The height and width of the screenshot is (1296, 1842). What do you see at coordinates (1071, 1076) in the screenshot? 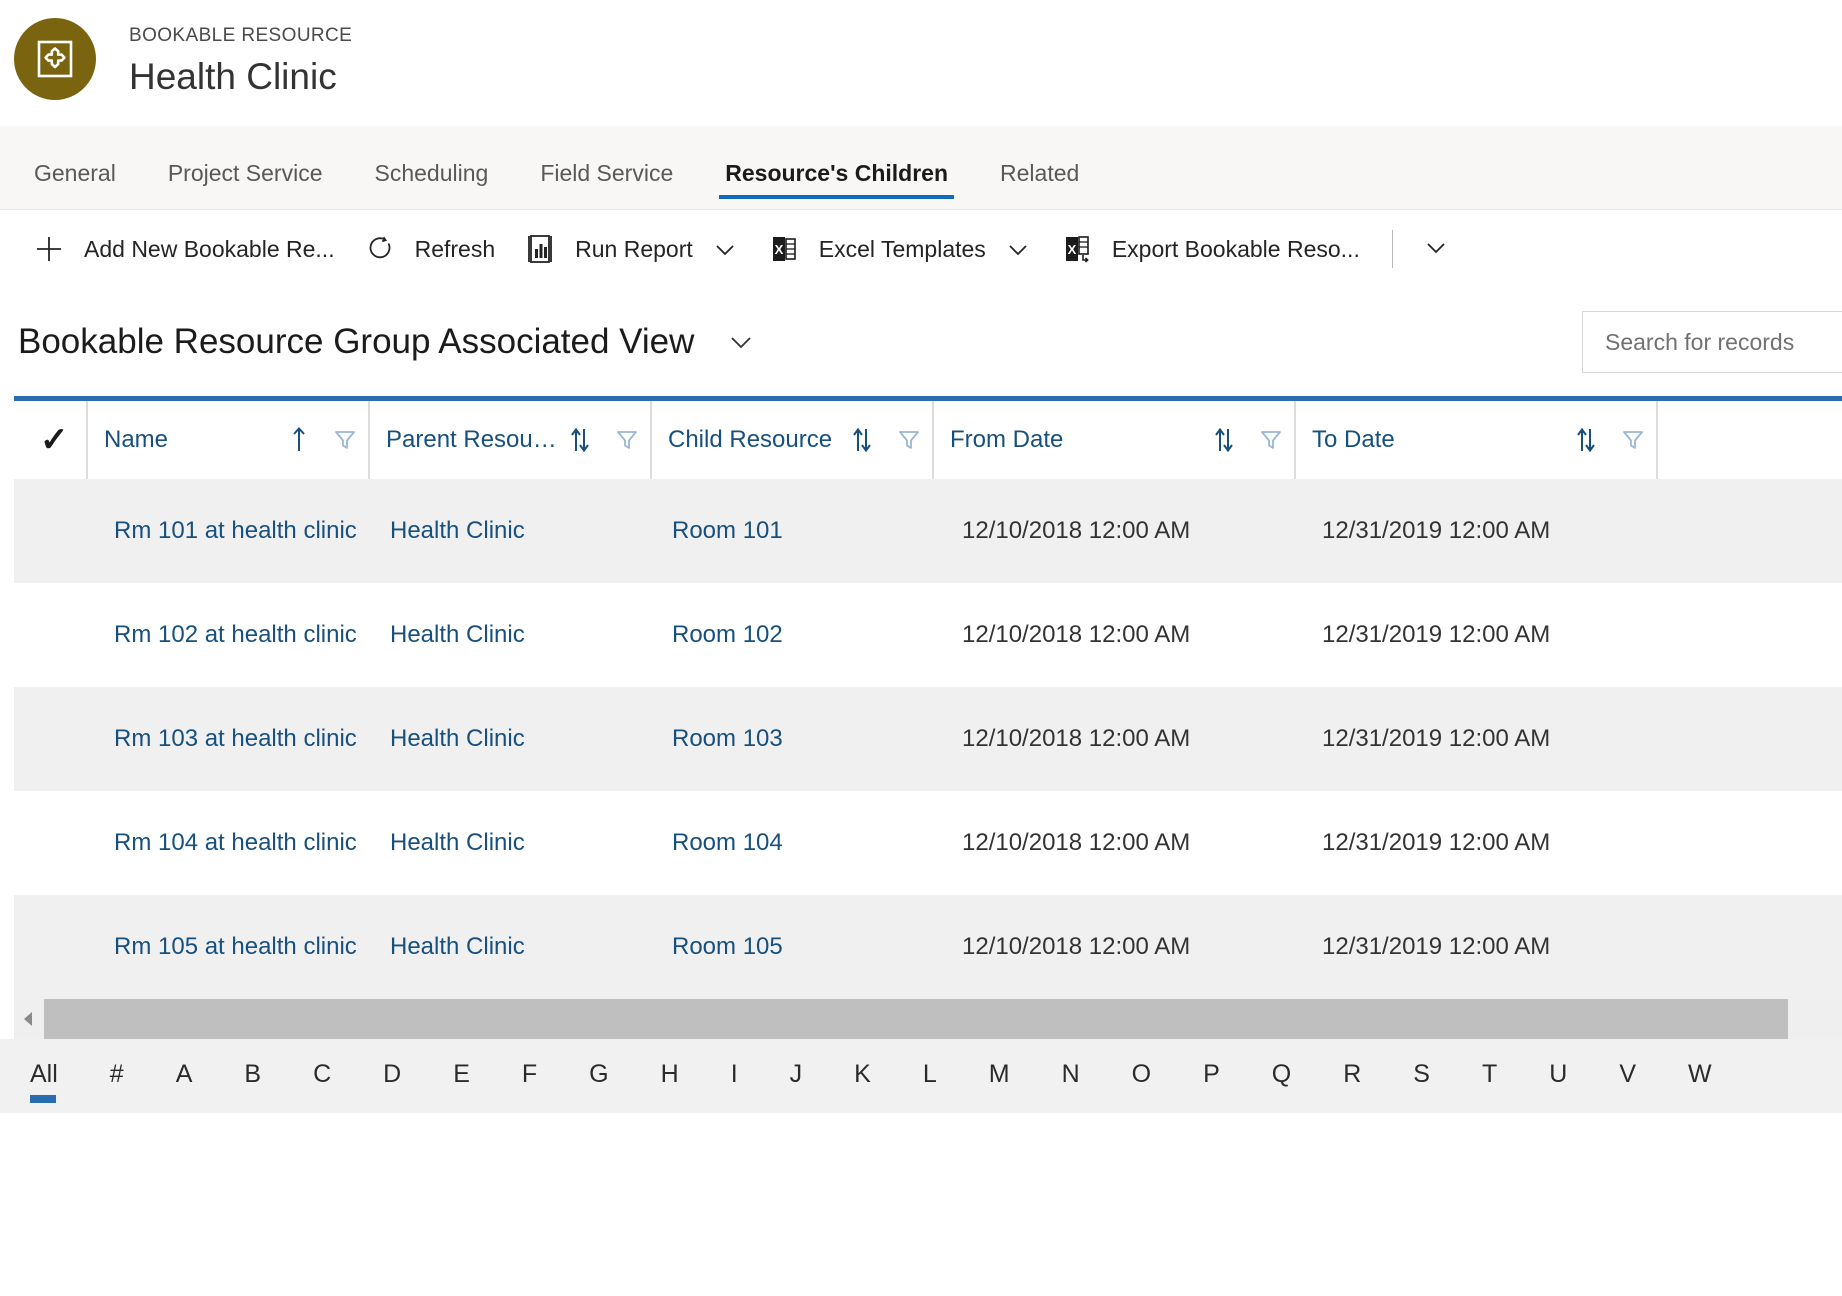
I see `alpha-index-n: N` at bounding box center [1071, 1076].